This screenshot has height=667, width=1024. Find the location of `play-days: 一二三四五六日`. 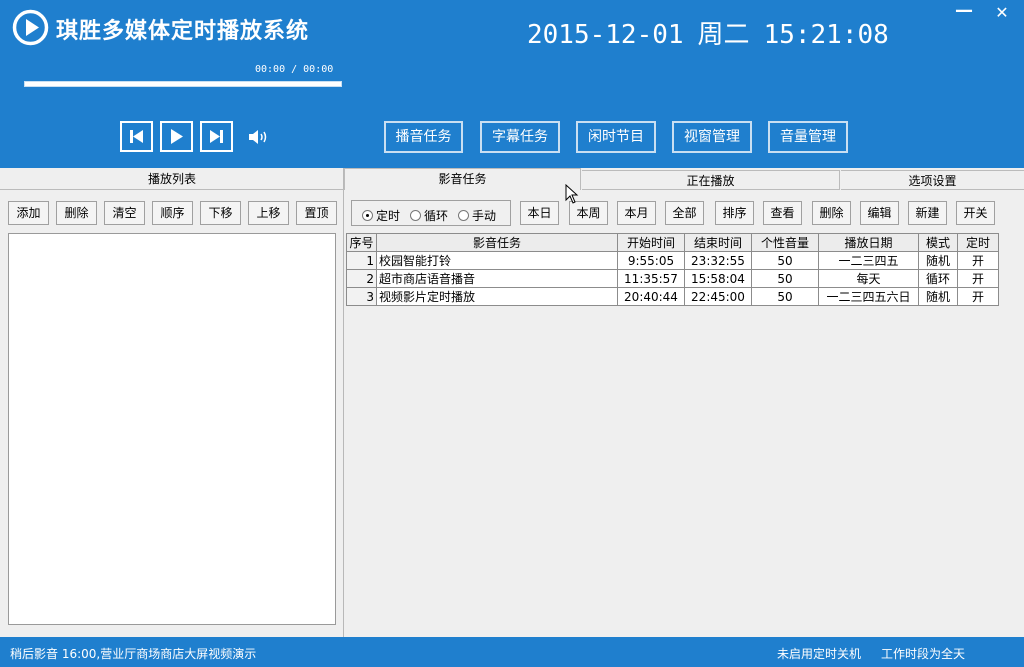

play-days: 一二三四五六日 is located at coordinates (868, 296).